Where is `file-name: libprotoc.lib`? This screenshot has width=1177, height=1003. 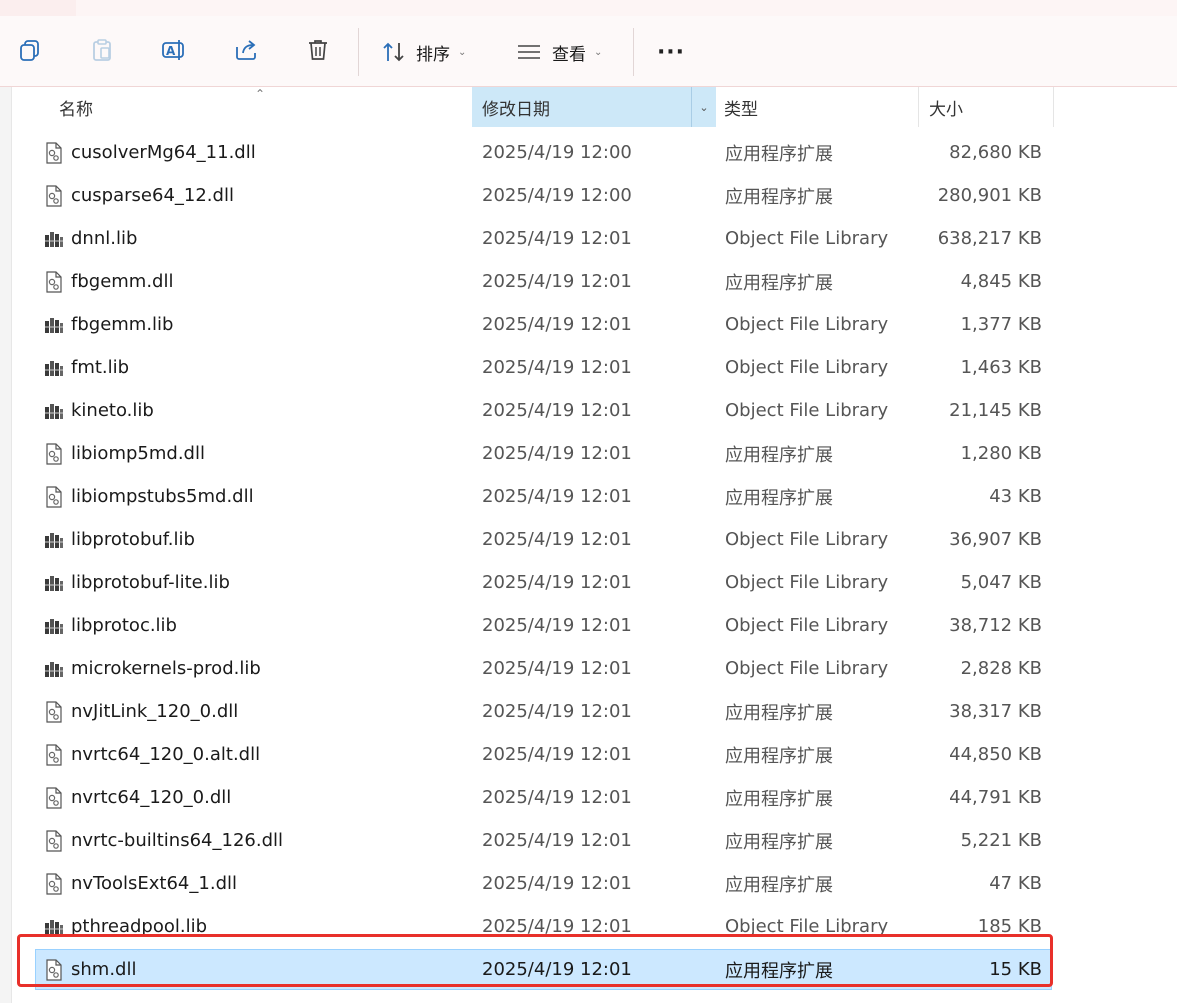 file-name: libprotoc.lib is located at coordinates (124, 625).